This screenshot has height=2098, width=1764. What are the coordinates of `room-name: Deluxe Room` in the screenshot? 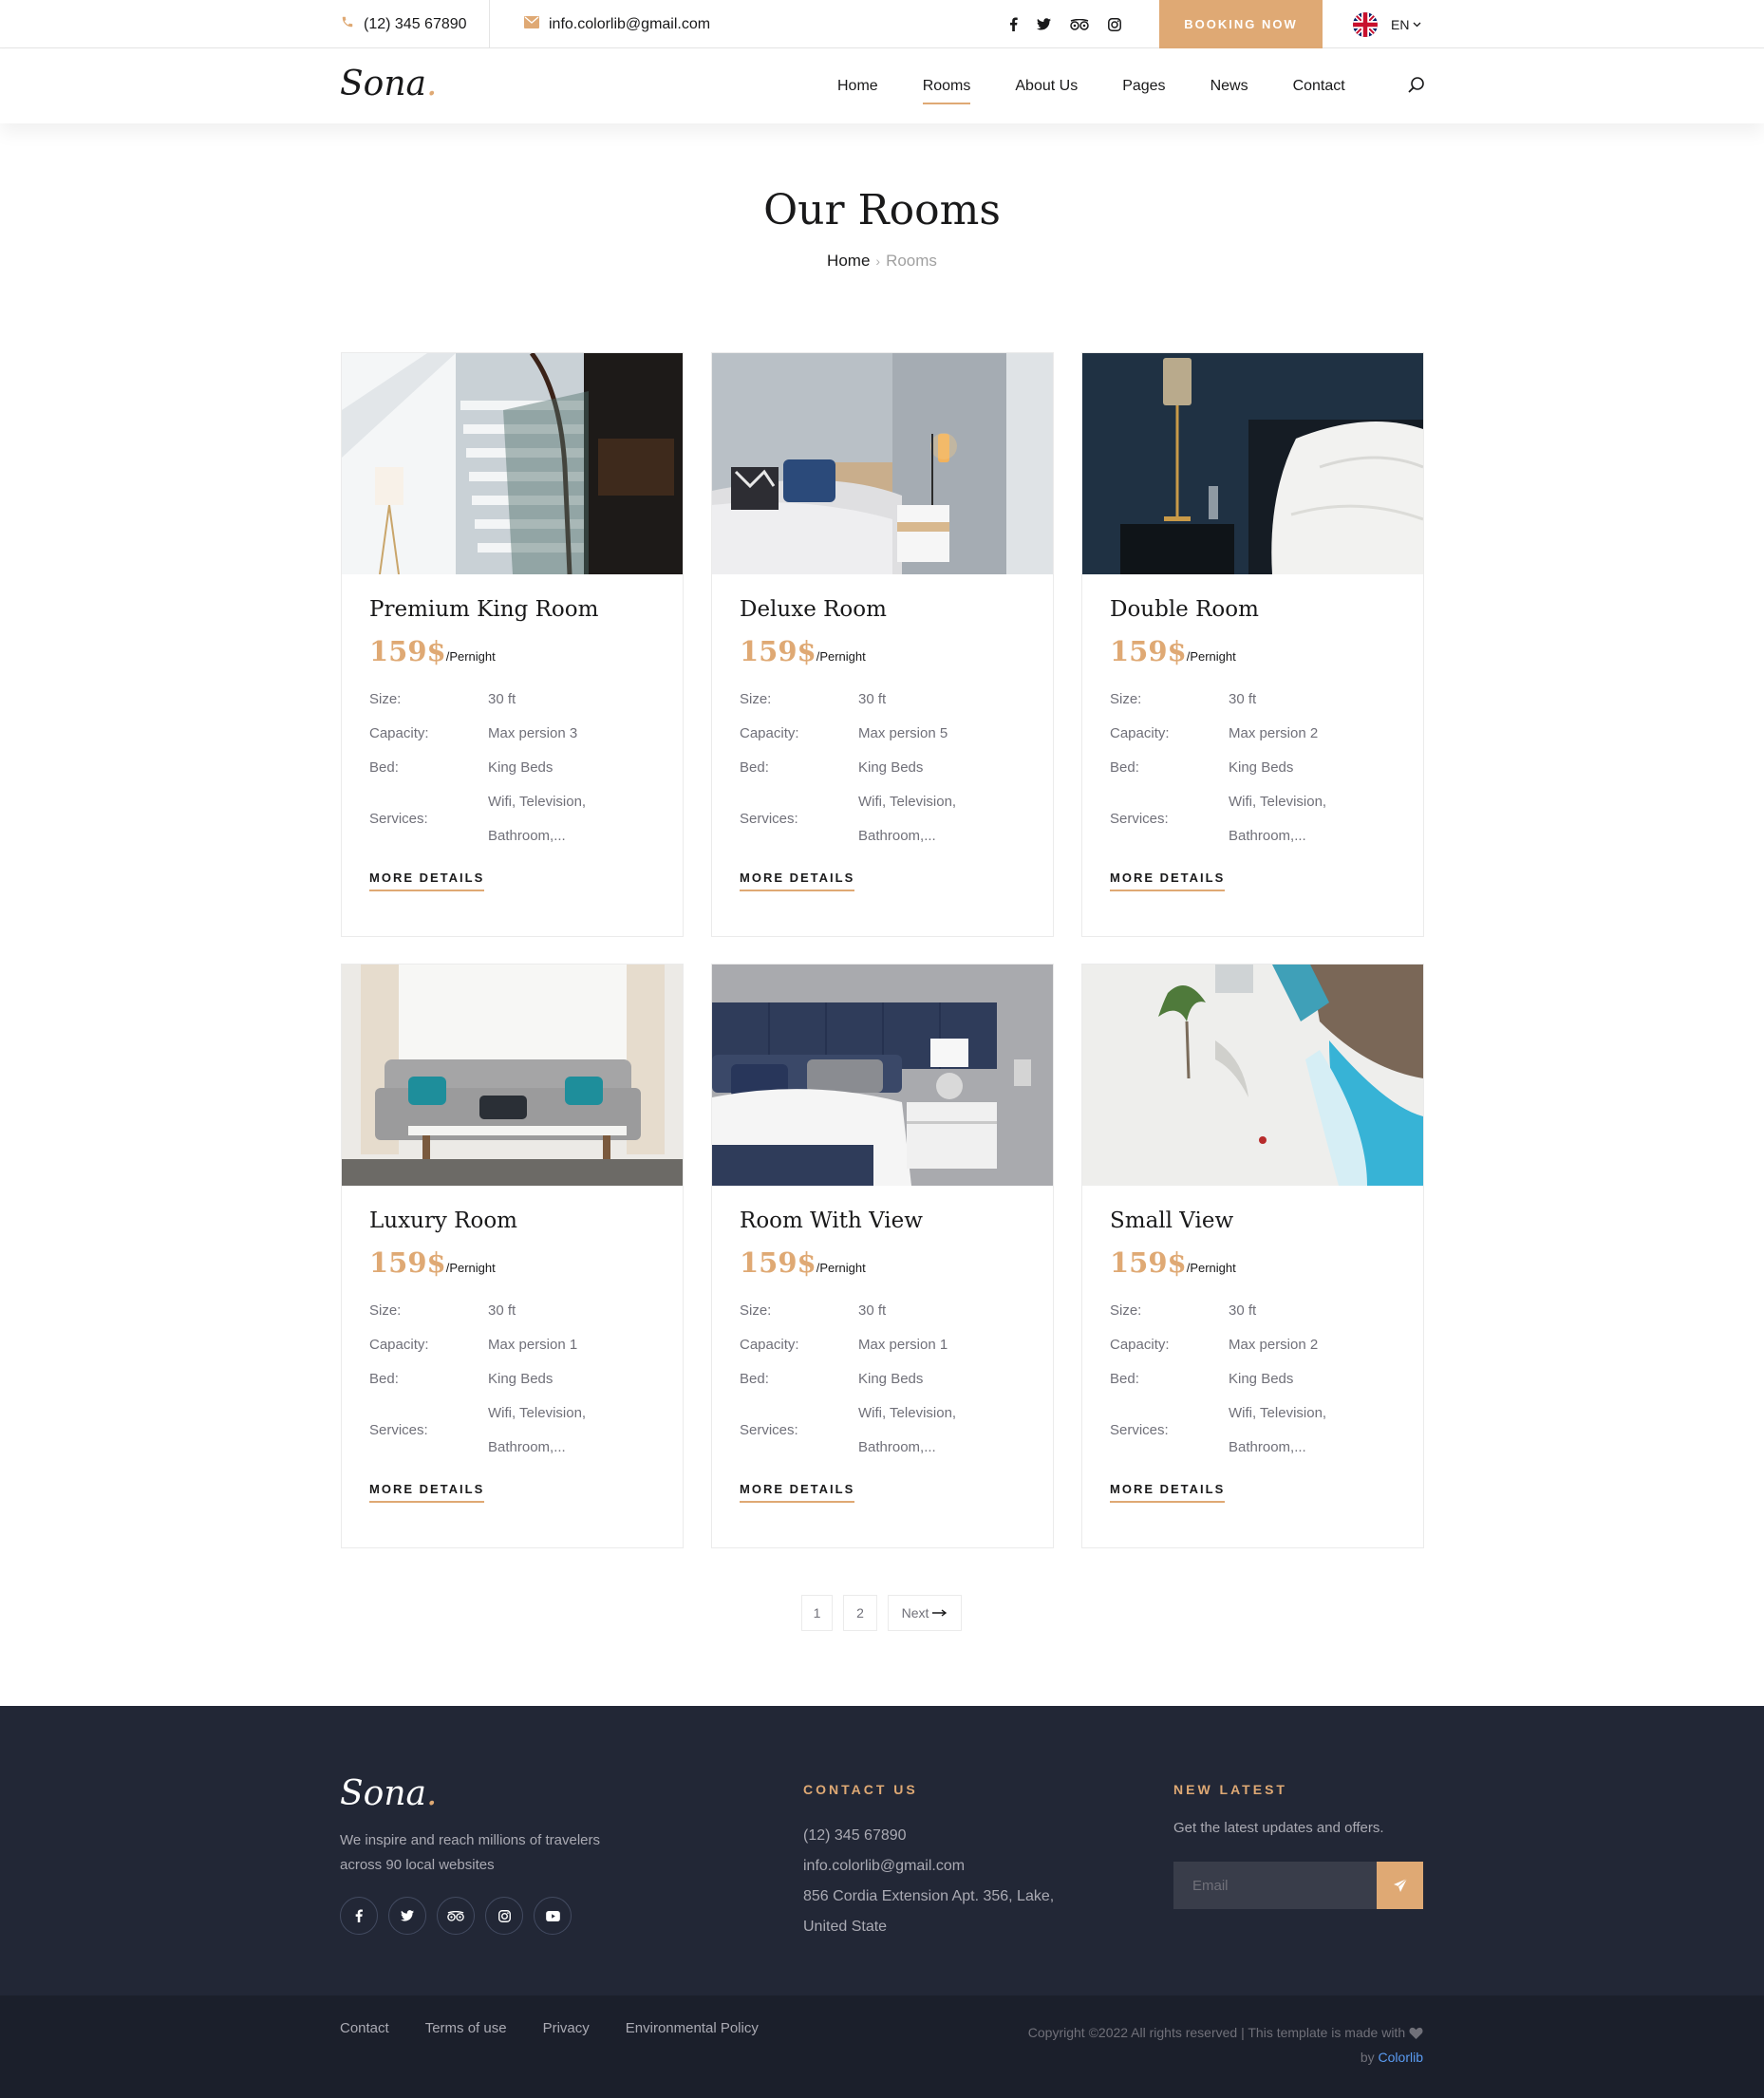 It's located at (814, 609).